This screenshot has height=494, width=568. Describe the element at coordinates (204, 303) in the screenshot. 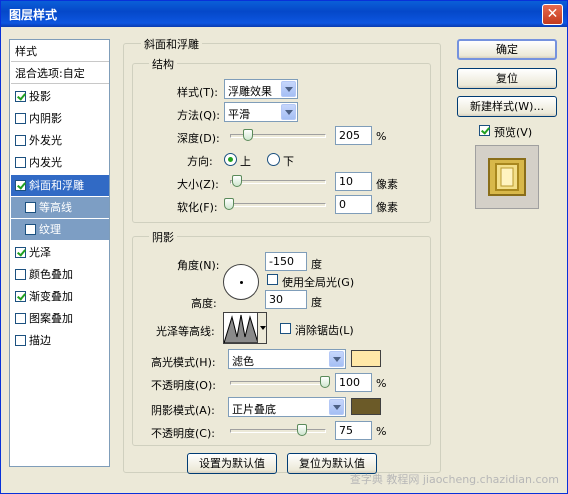

I see `altitude-label: 高度:` at that location.